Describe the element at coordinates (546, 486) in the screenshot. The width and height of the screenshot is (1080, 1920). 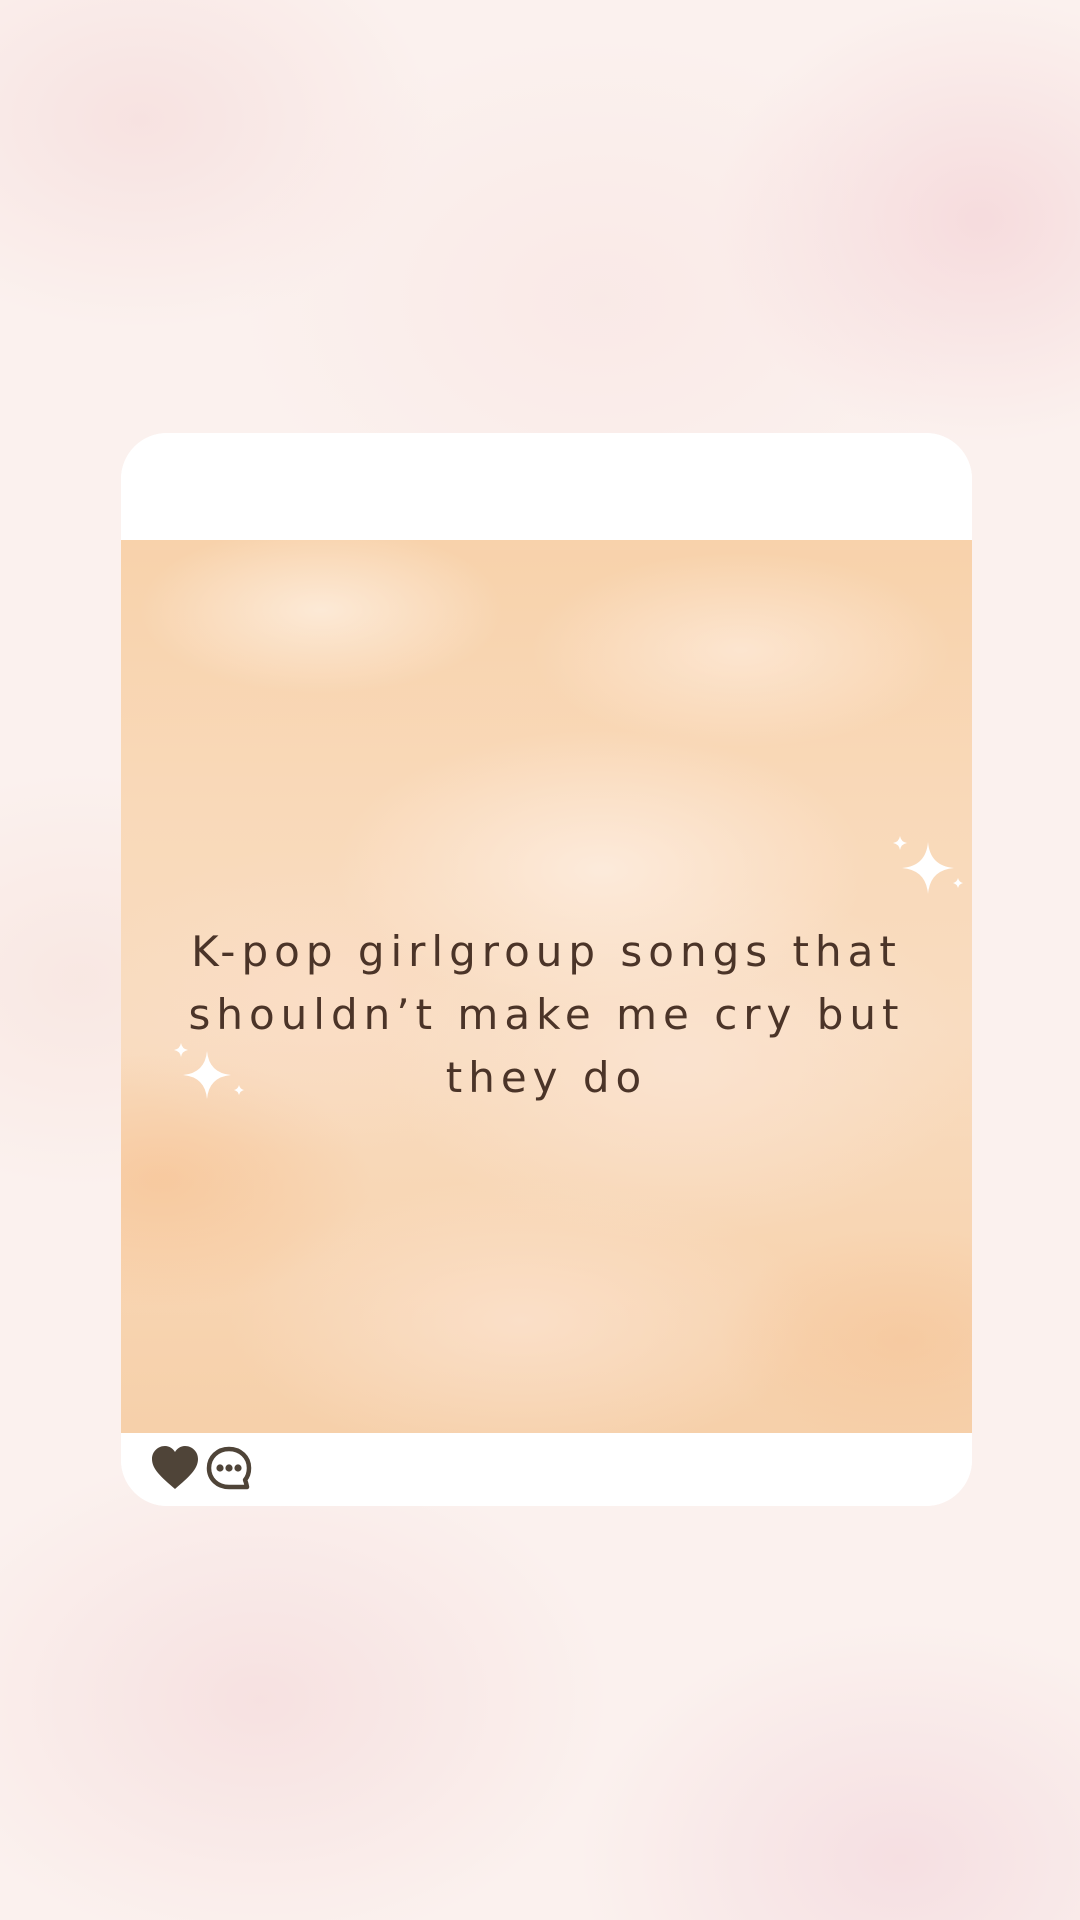
I see `post-header` at that location.